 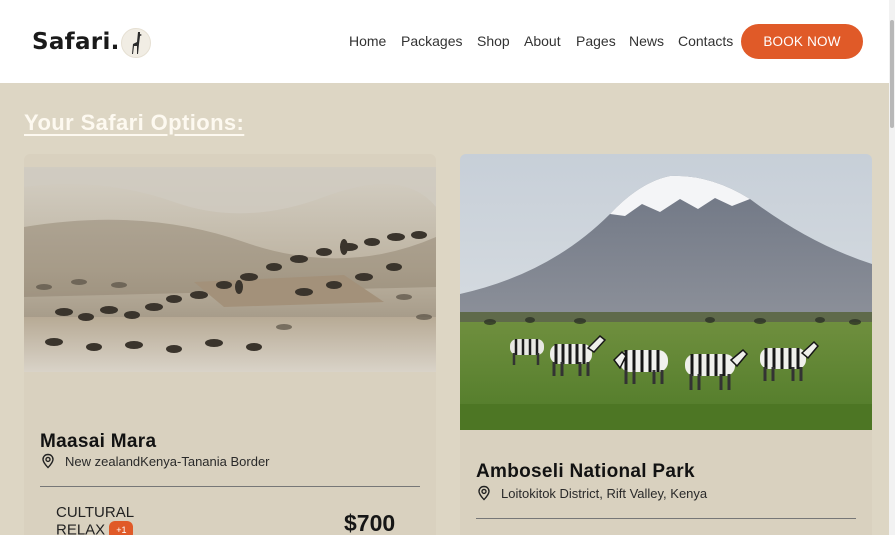 I want to click on card-title: Amboseli National Park, so click(x=585, y=472).